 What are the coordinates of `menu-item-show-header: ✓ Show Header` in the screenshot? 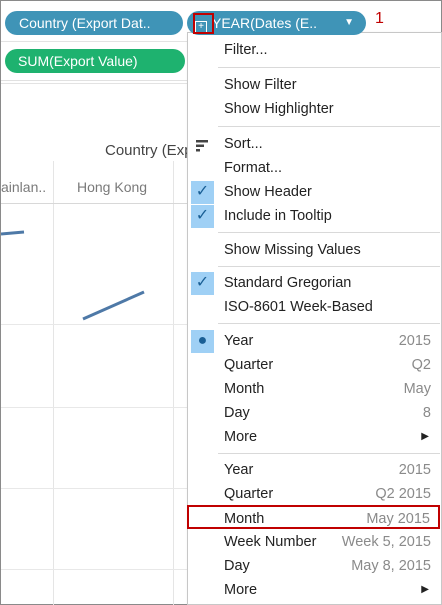 It's located at (314, 192).